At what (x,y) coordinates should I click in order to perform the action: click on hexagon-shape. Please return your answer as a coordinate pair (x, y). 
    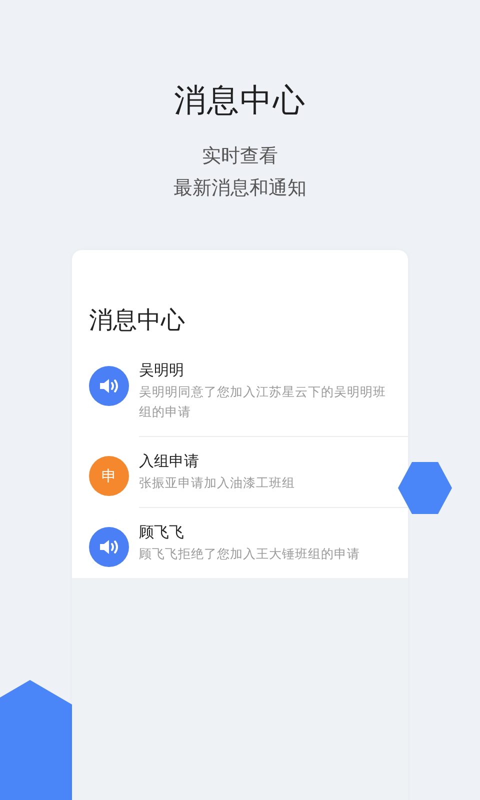
    Looking at the image, I should click on (425, 488).